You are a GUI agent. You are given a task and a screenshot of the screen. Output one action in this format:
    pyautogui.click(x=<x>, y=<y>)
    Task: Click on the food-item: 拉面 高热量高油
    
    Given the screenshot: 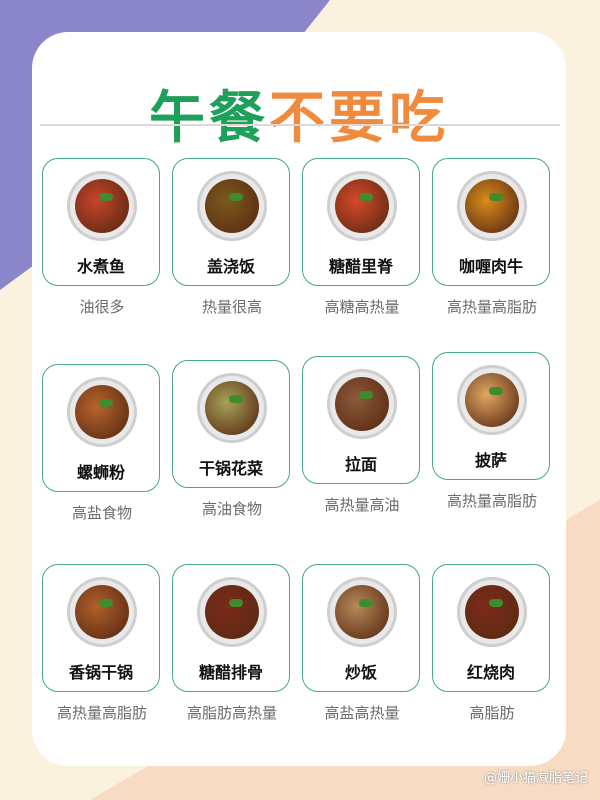 What is the action you would take?
    pyautogui.click(x=362, y=435)
    